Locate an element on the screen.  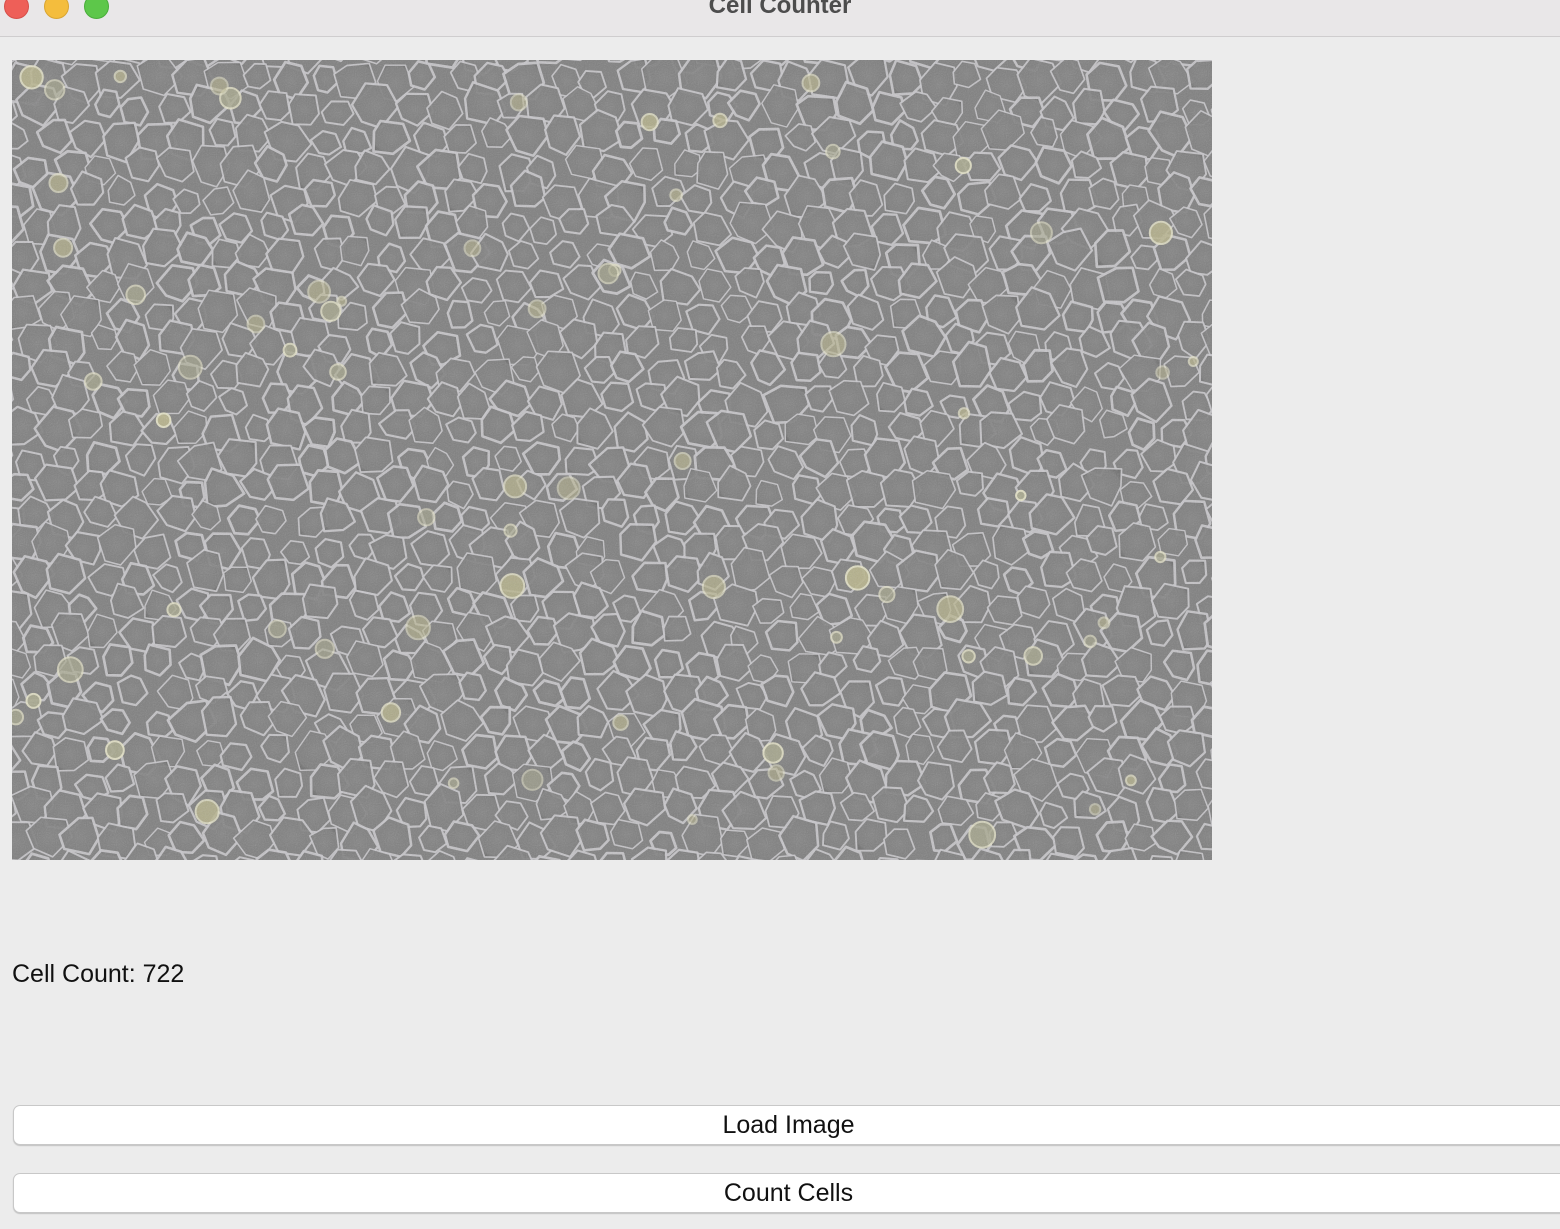
load-image-label: Load Image is located at coordinates (788, 1125).